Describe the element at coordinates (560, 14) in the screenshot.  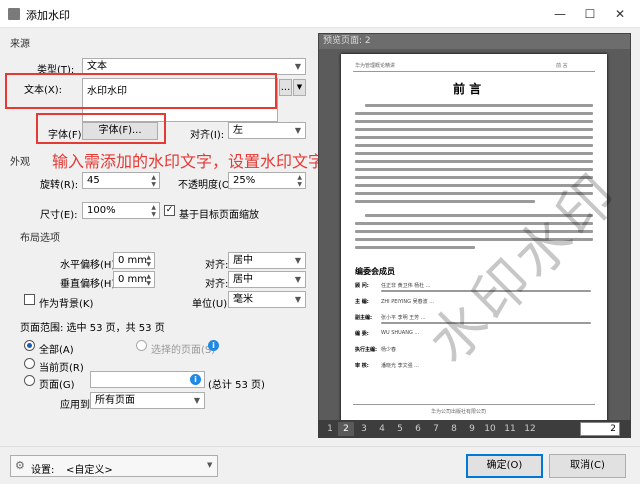
I see `minimize-icon: —` at that location.